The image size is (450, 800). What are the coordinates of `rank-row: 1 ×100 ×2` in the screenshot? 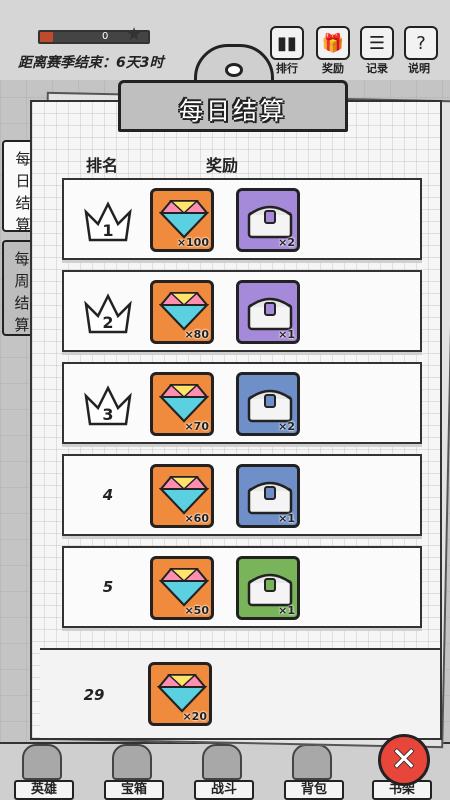 It's located at (242, 219).